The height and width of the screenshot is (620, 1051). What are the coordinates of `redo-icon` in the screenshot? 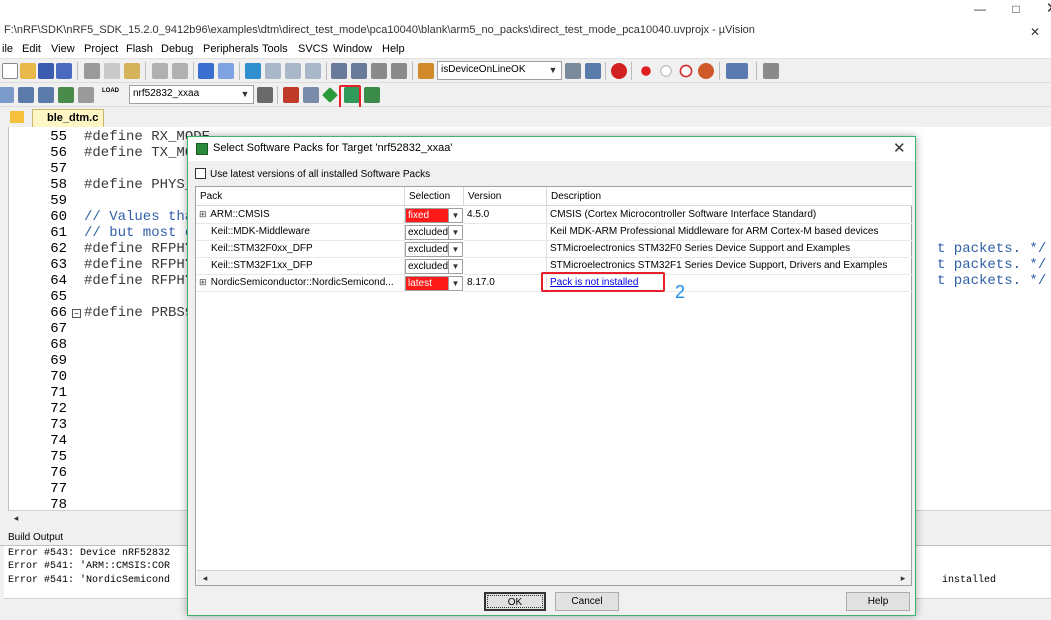 It's located at (180, 71).